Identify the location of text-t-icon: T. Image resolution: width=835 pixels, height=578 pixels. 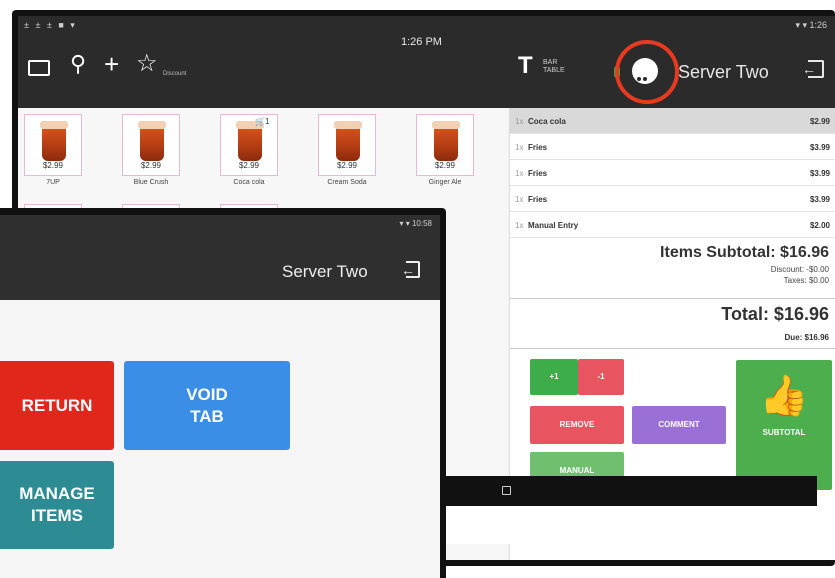
(525, 66).